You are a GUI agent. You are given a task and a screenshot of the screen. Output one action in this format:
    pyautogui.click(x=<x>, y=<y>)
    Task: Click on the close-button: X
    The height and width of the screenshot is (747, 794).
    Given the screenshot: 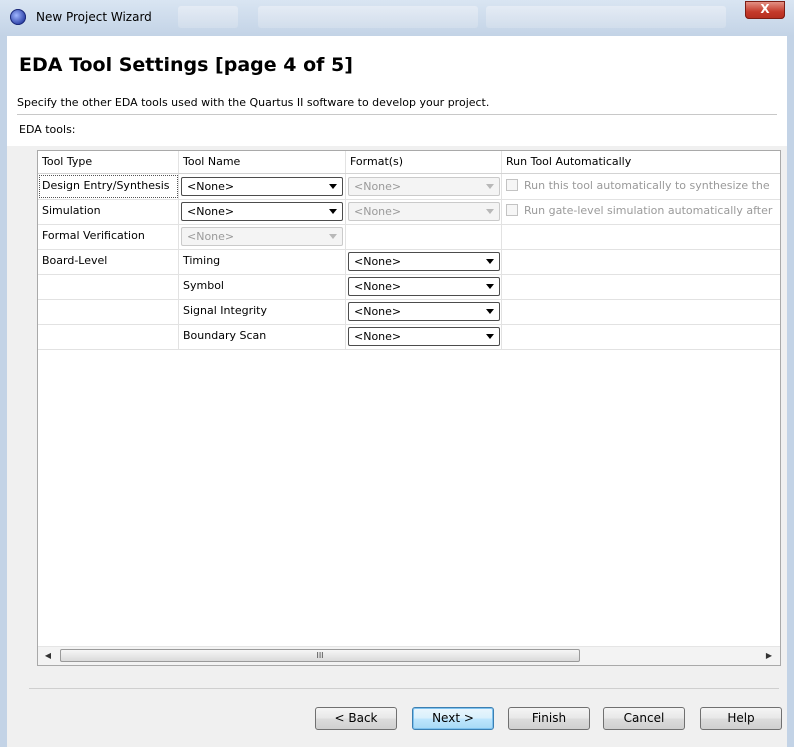 What is the action you would take?
    pyautogui.click(x=765, y=10)
    